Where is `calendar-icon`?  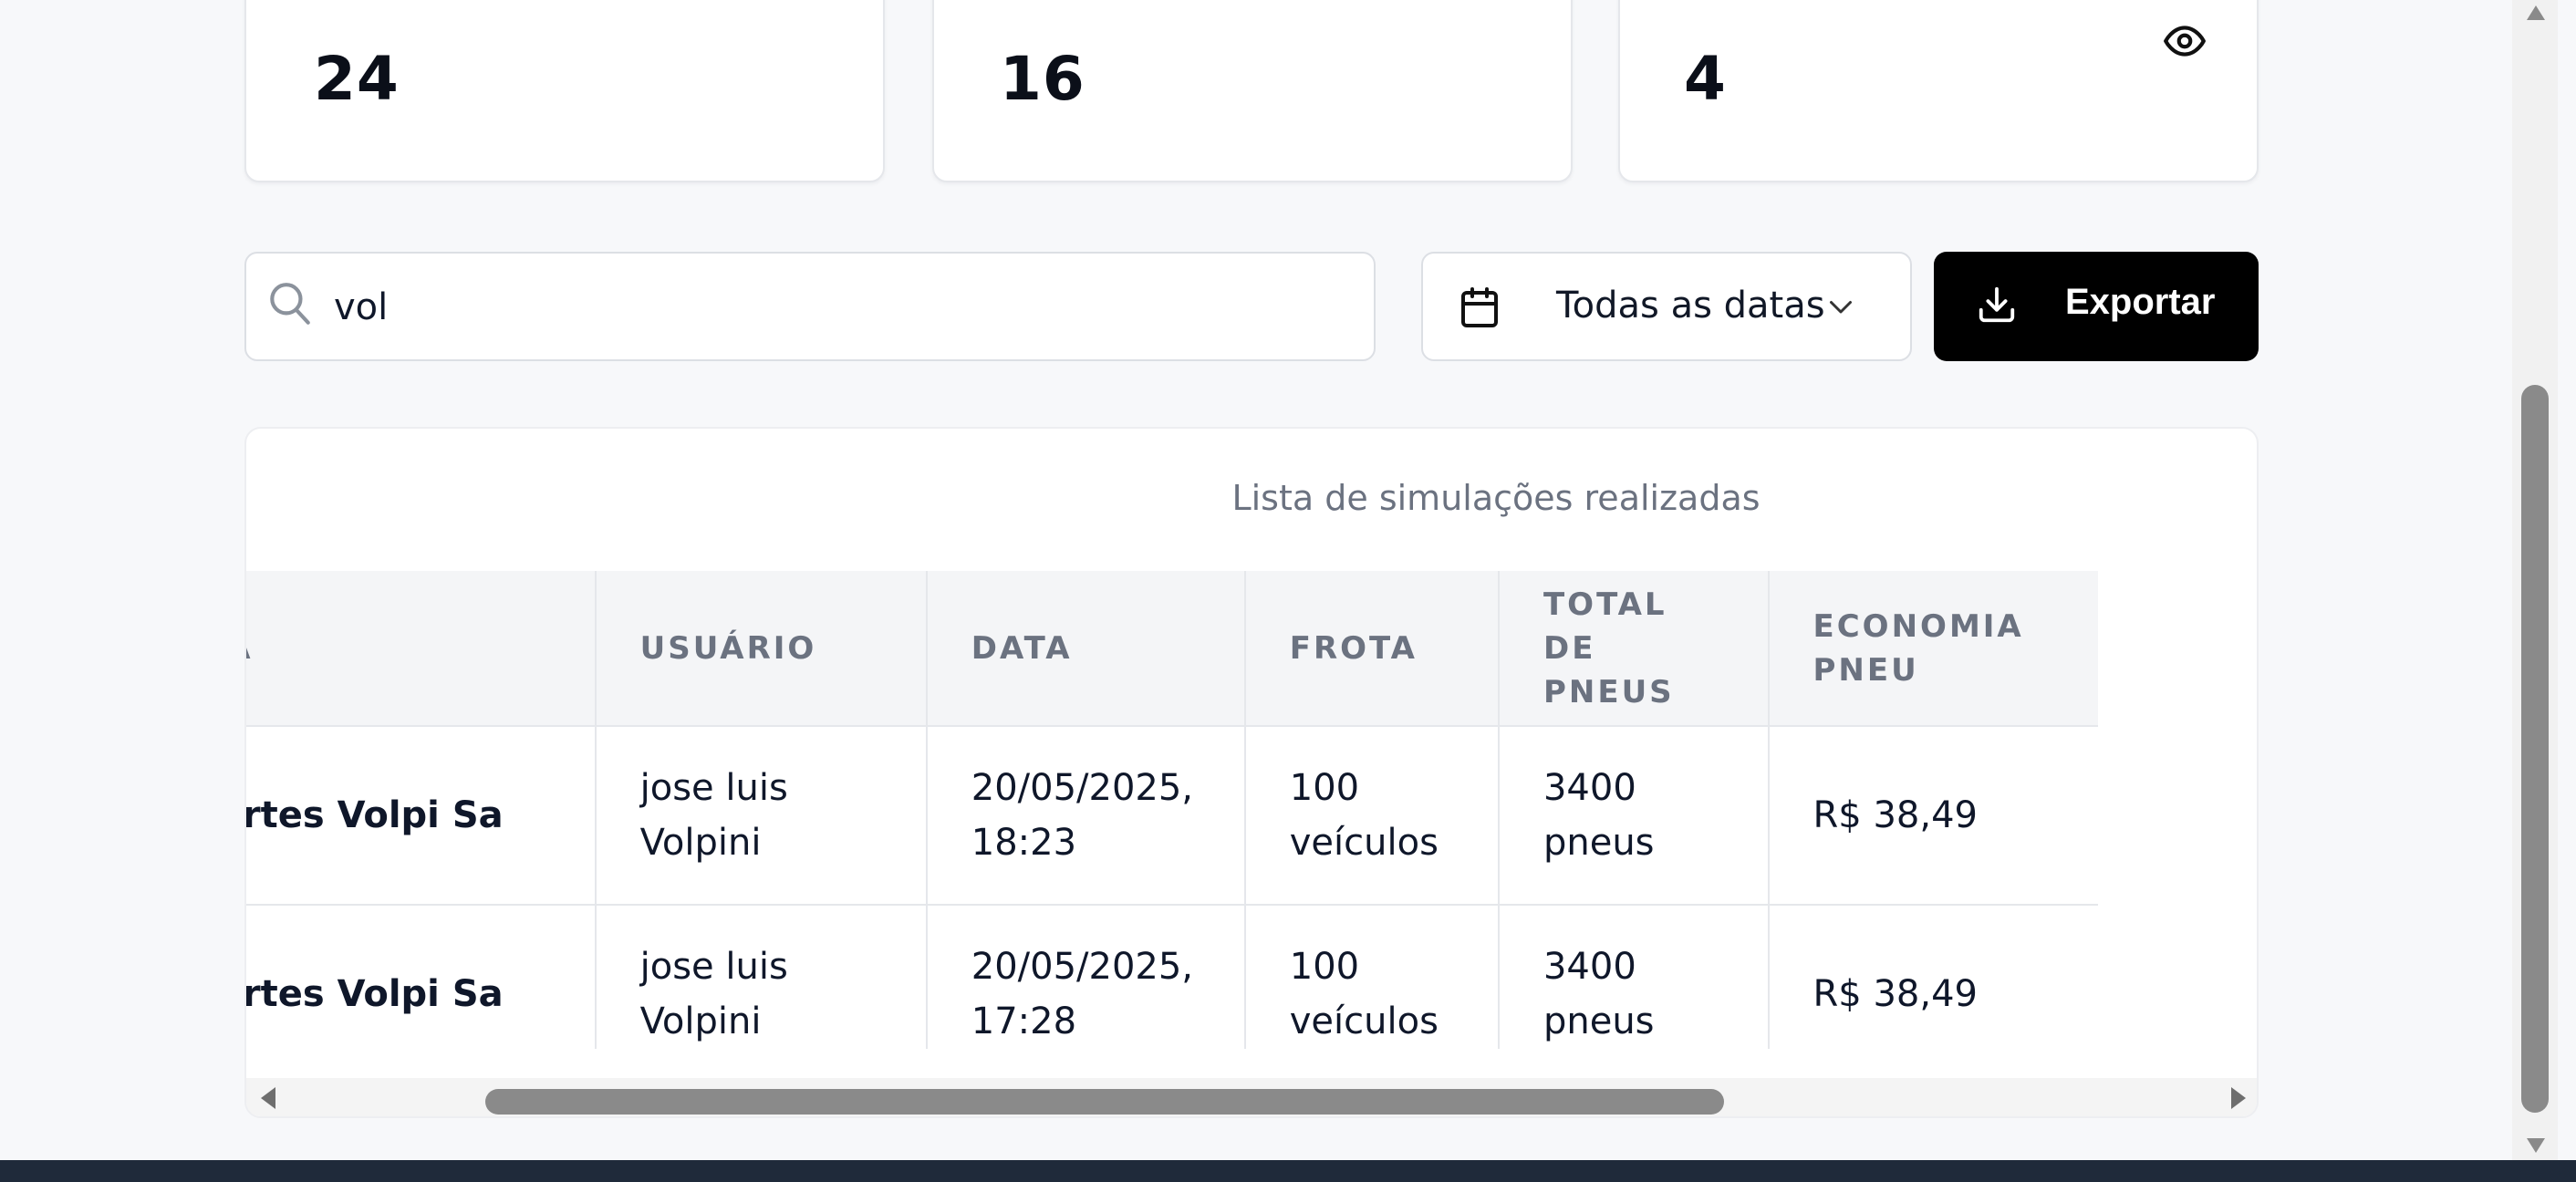 calendar-icon is located at coordinates (1480, 307).